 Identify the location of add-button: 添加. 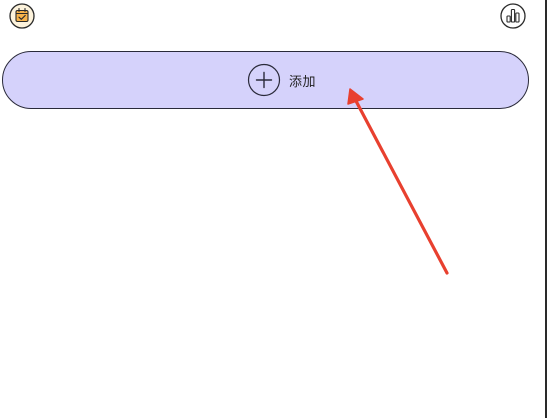
(265, 80).